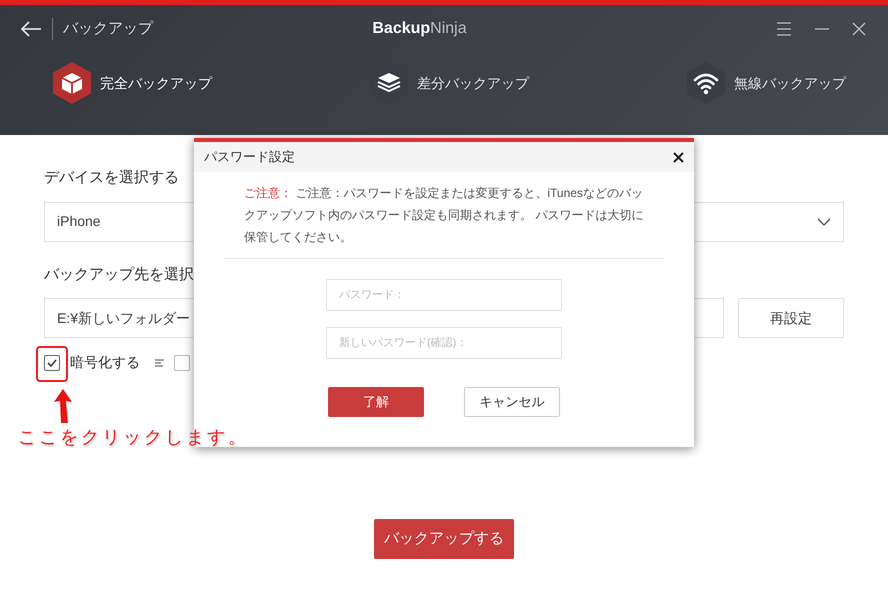  I want to click on brand-logo-suffix: Ninja, so click(448, 29).